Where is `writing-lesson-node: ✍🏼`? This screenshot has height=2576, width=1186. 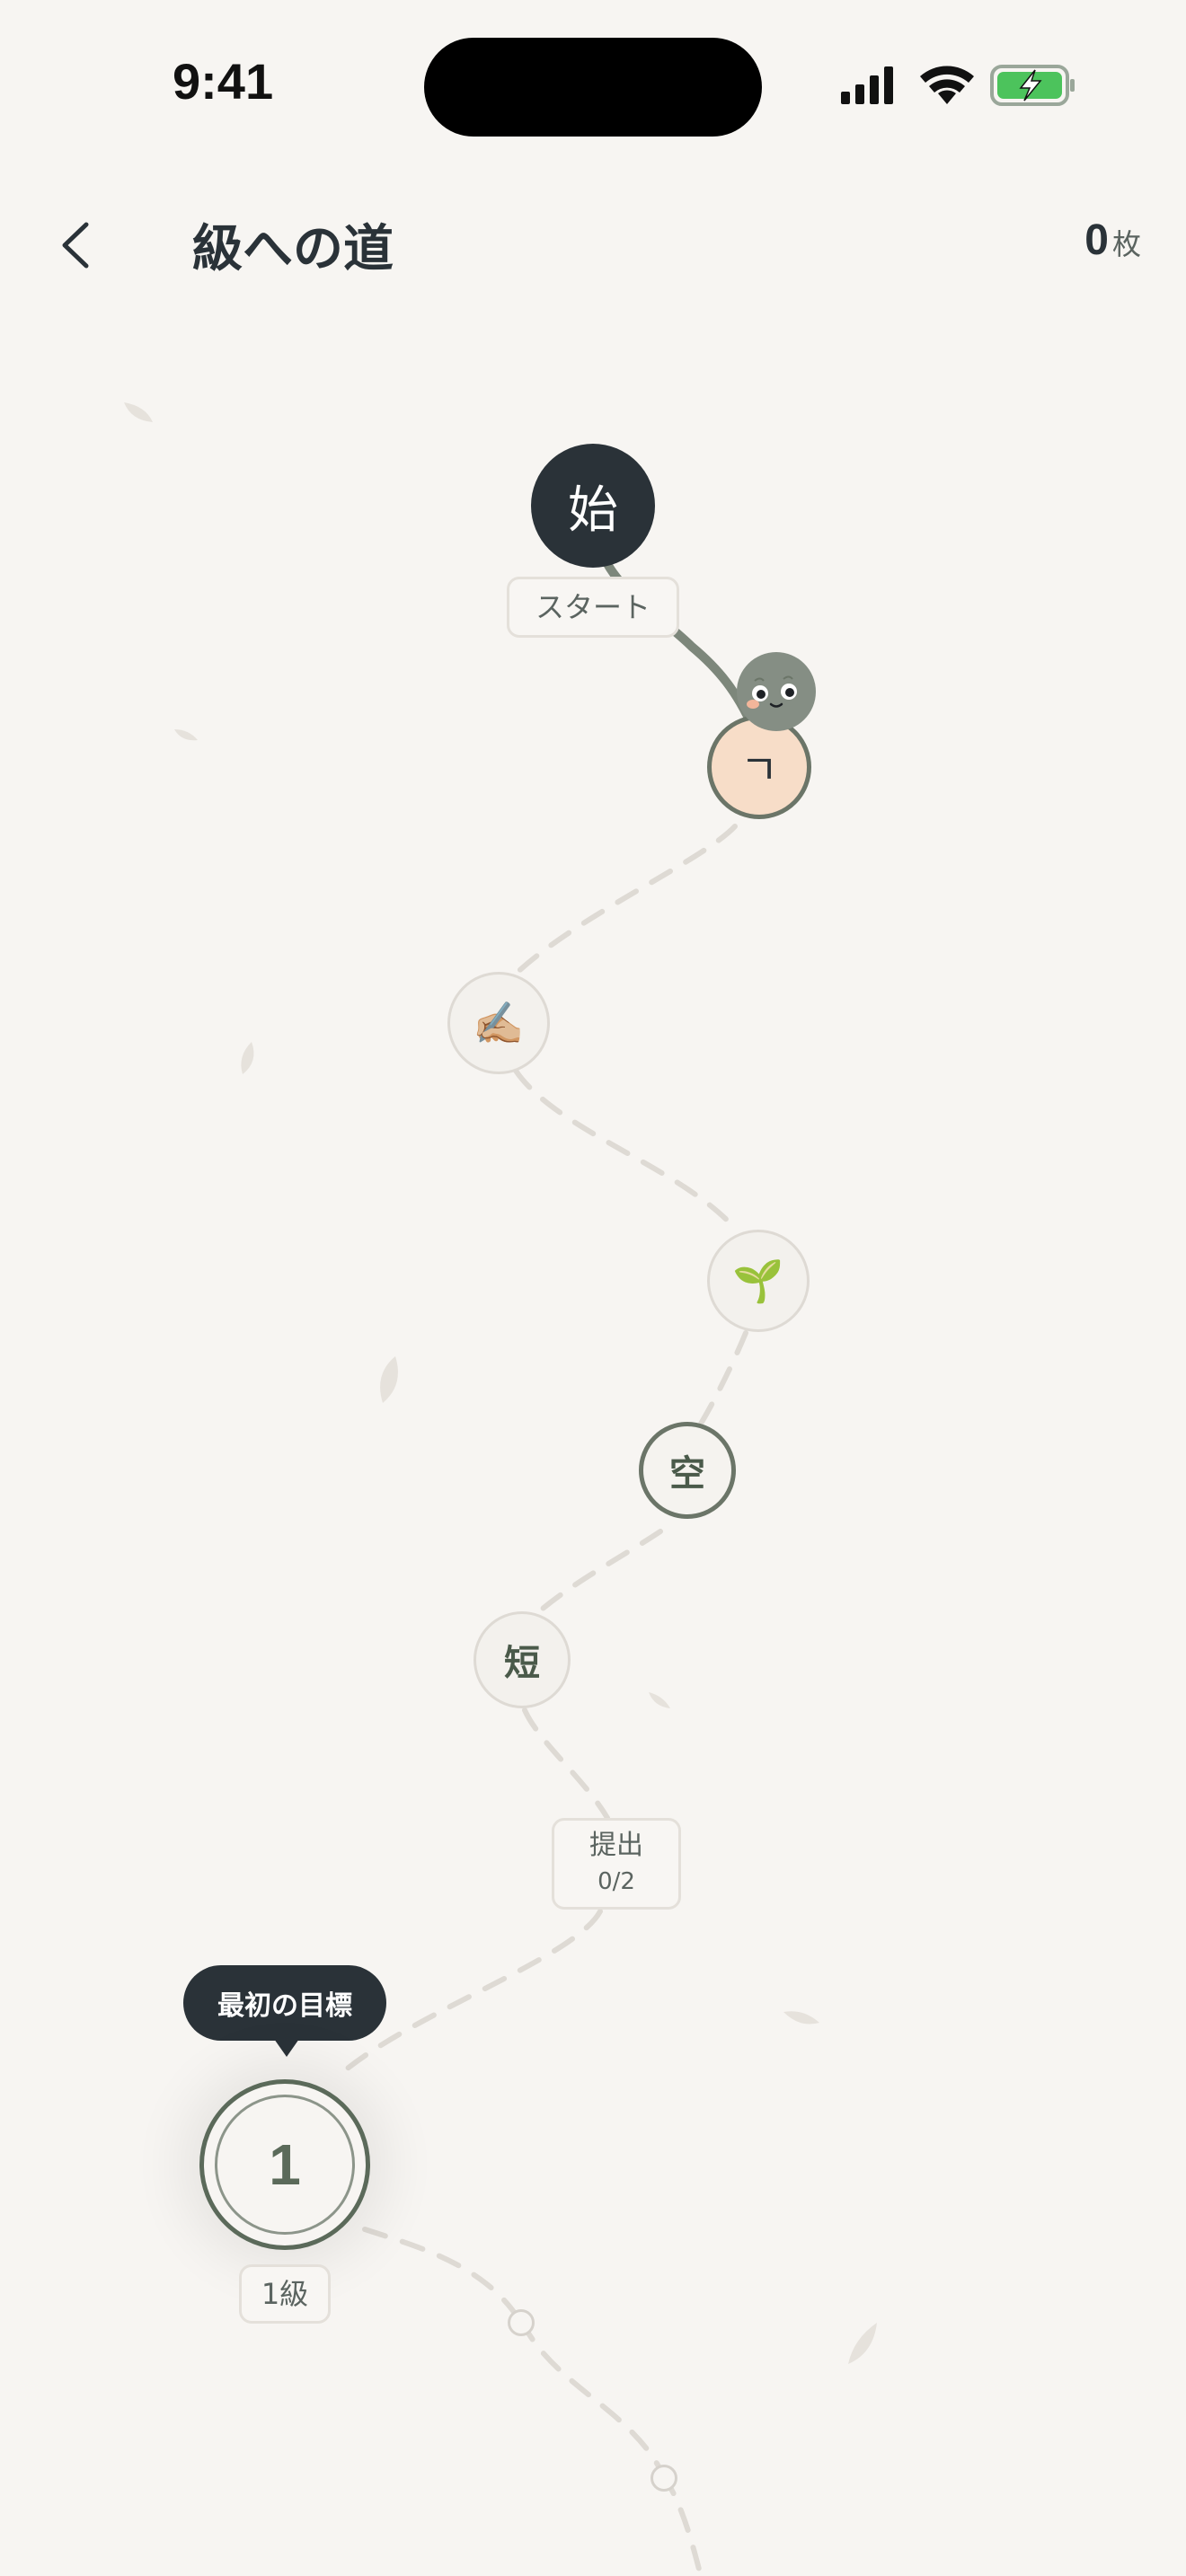 writing-lesson-node: ✍🏼 is located at coordinates (498, 1023).